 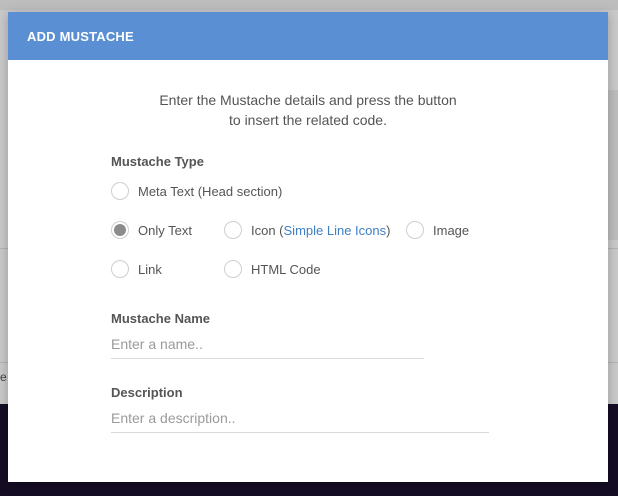 What do you see at coordinates (210, 191) in the screenshot?
I see `radio-label-meta-text: Meta Text (Head section)` at bounding box center [210, 191].